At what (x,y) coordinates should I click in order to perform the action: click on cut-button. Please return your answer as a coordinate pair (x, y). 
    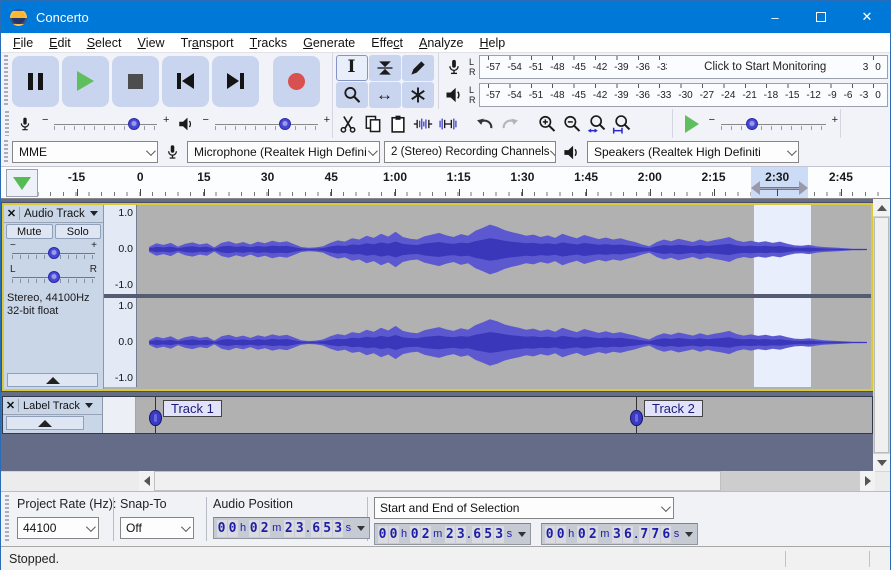
    Looking at the image, I should click on (348, 124).